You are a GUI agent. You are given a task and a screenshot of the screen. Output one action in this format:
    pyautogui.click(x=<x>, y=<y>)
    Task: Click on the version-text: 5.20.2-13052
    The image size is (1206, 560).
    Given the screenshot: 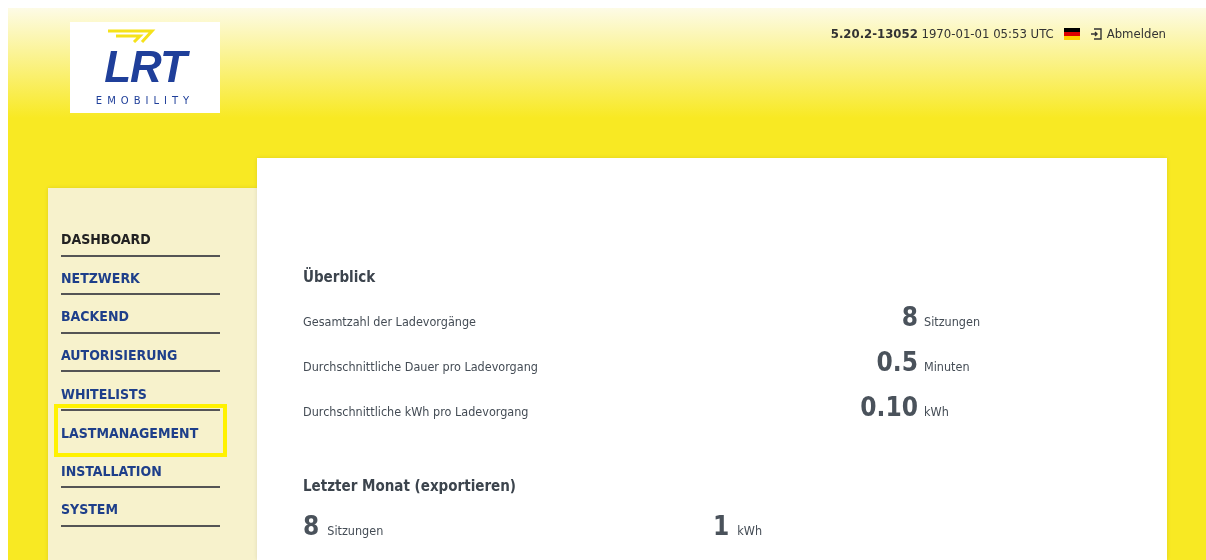 What is the action you would take?
    pyautogui.click(x=874, y=33)
    